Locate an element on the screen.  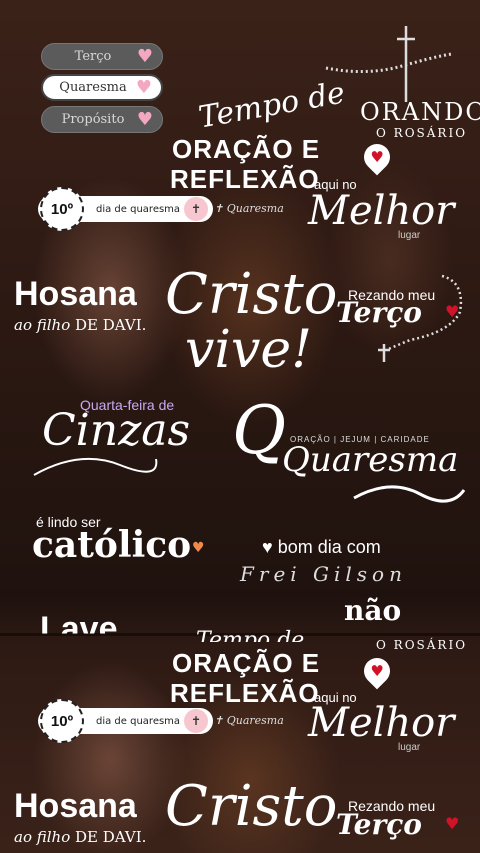
sticker-vive: vive! is located at coordinates (248, 350).